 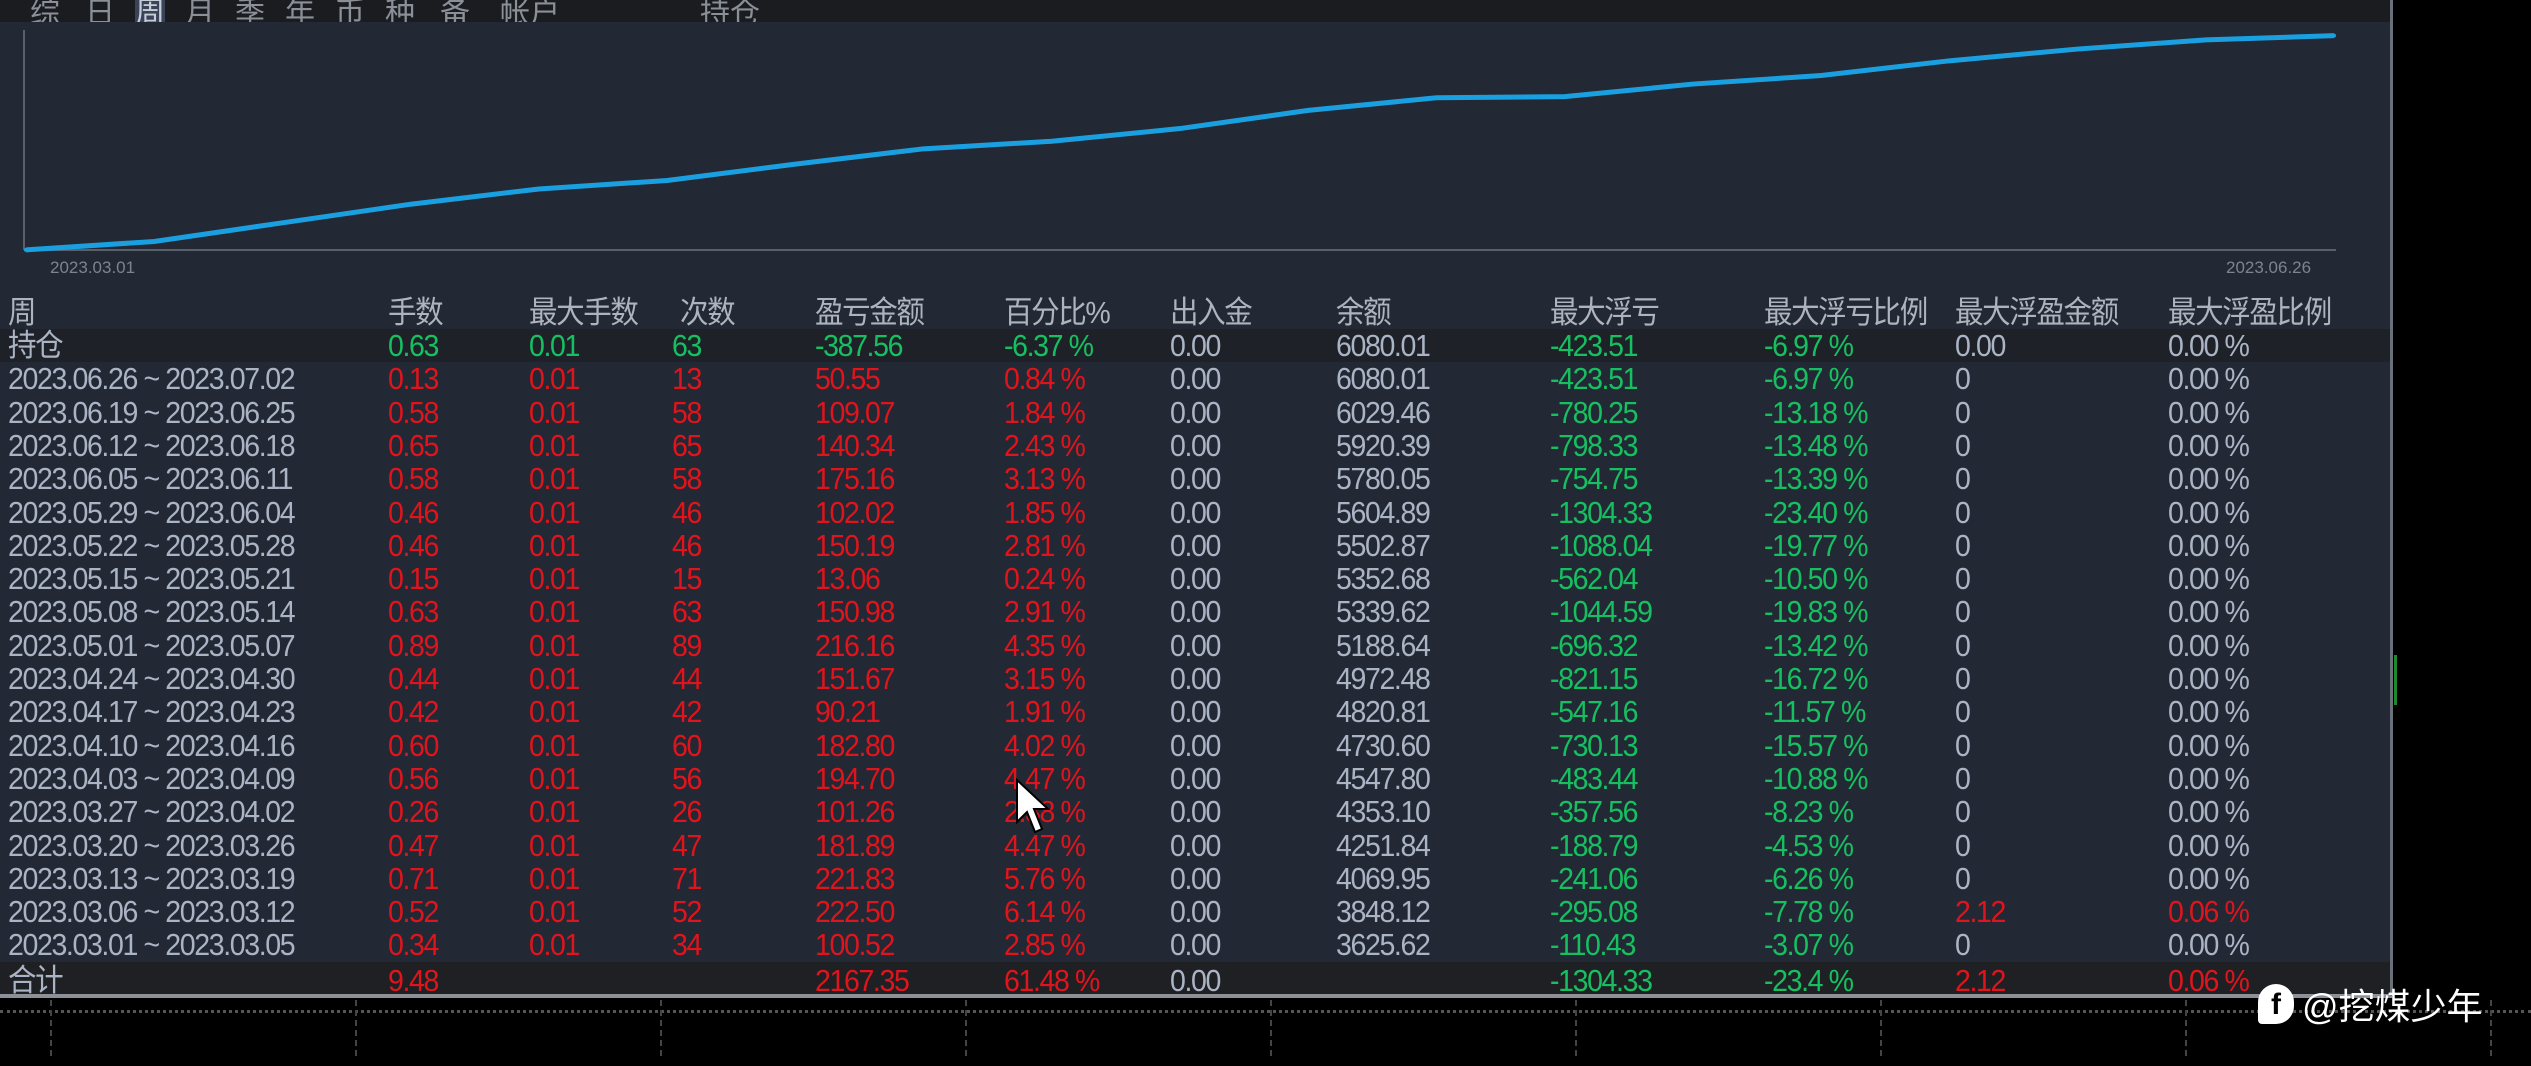 What do you see at coordinates (855, 445) in the screenshot?
I see `cell-pl: 140.34` at bounding box center [855, 445].